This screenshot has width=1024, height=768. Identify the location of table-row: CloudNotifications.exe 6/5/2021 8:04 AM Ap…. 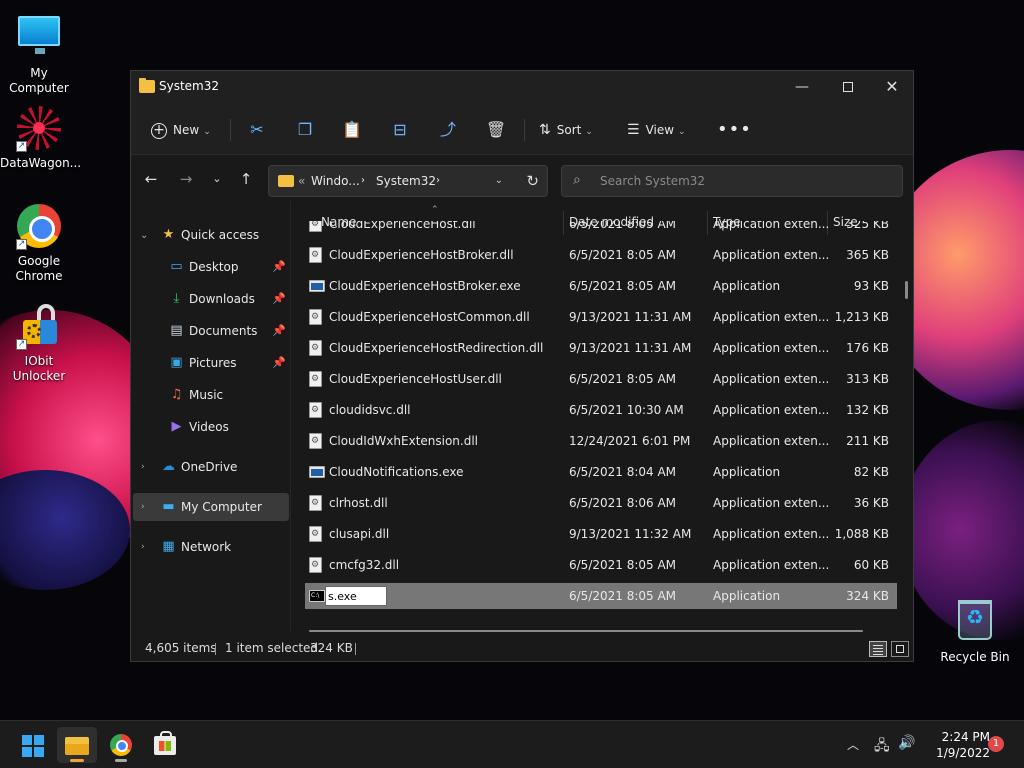
(601, 472).